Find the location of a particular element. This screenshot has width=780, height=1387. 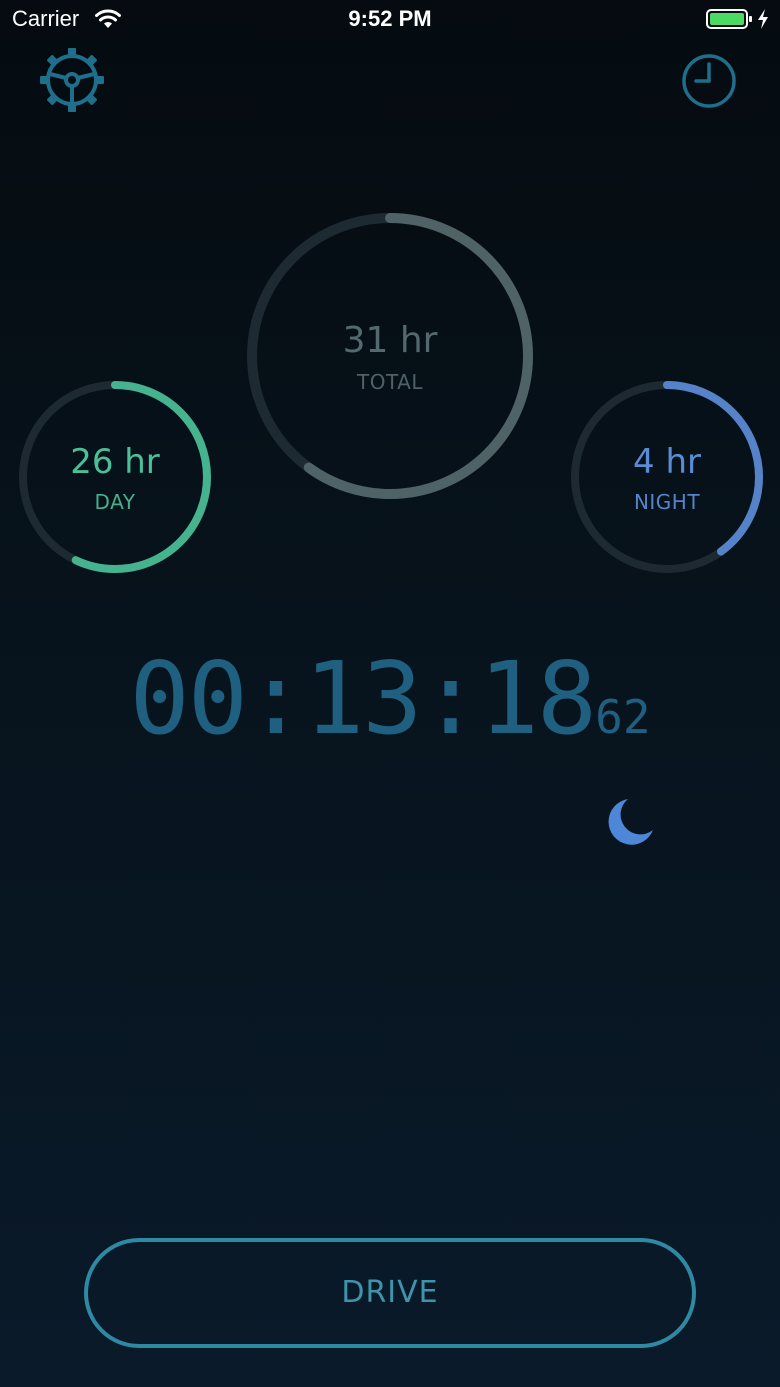

day-hours-value: 26 hr is located at coordinates (115, 462).